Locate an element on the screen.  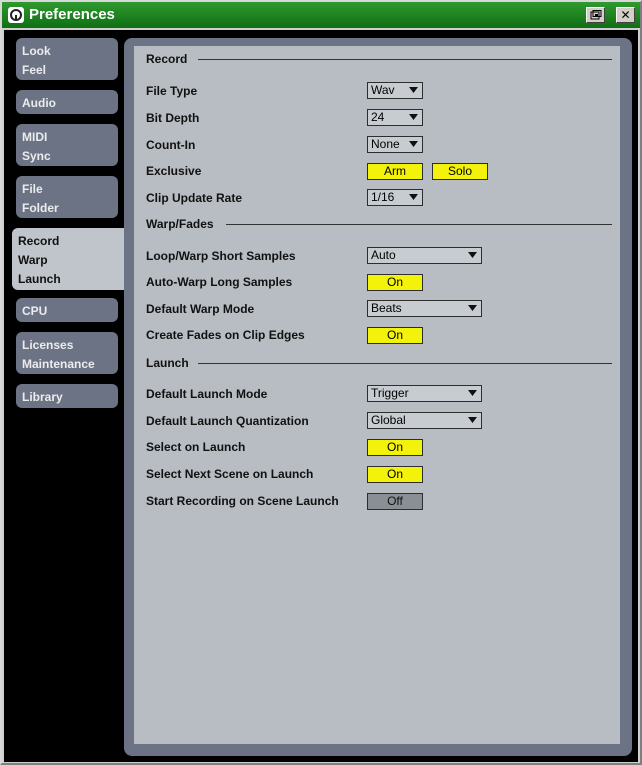
close-button: ✕ is located at coordinates (625, 15).